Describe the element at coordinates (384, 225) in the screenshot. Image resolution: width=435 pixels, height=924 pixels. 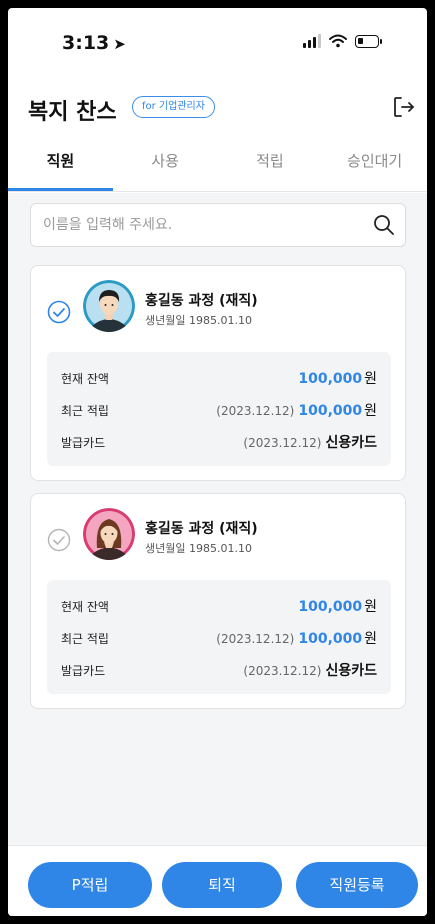
I see `search-icon` at that location.